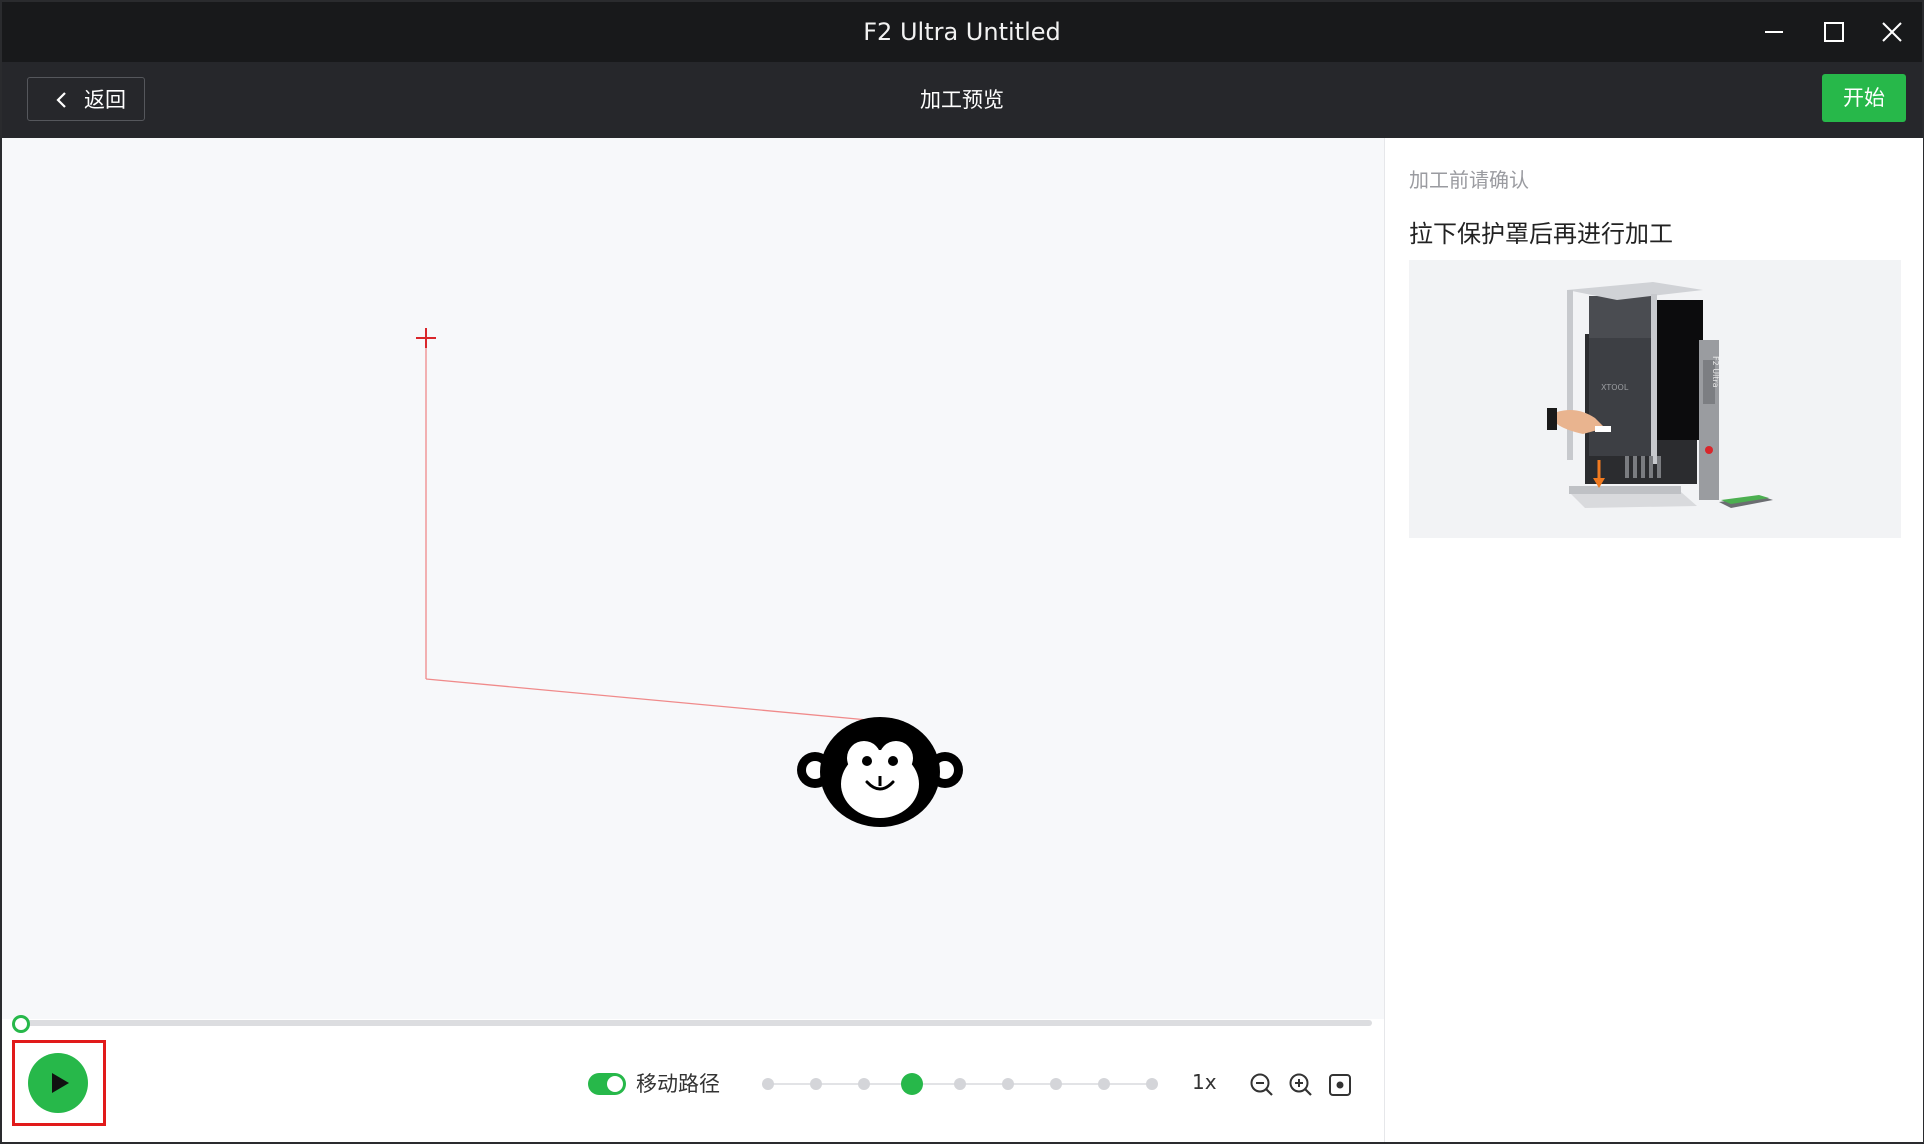  I want to click on progress-knob, so click(21, 1024).